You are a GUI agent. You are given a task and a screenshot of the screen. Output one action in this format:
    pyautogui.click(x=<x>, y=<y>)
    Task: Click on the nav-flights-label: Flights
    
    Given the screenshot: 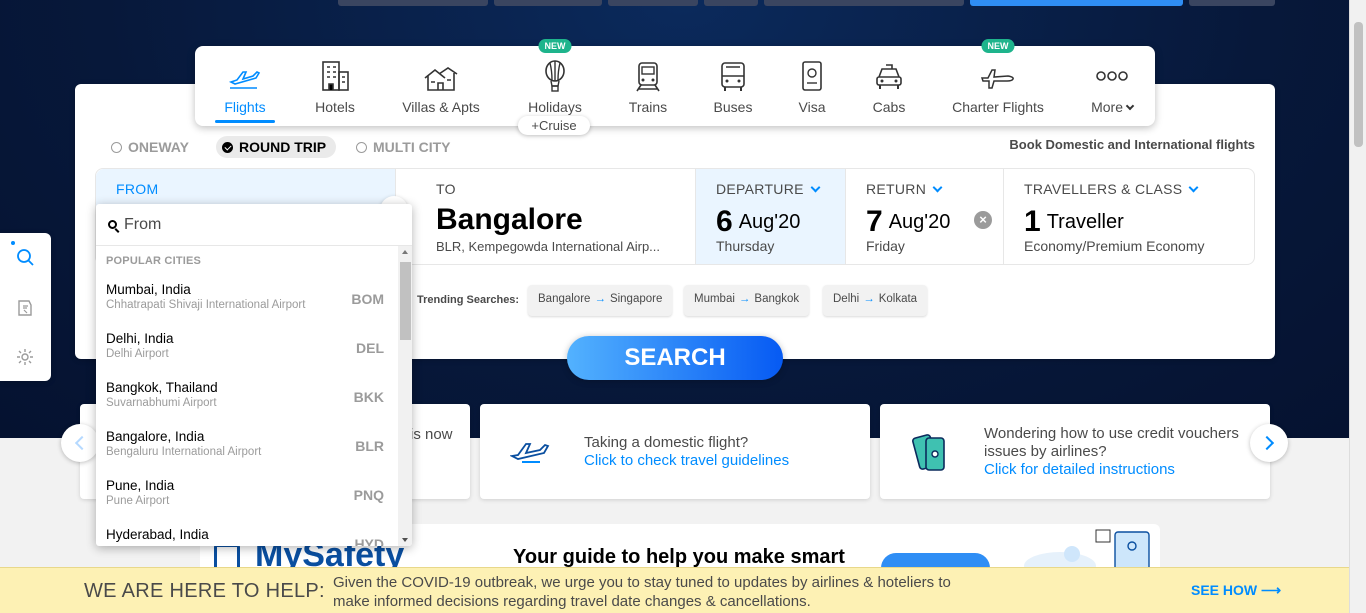 What is the action you would take?
    pyautogui.click(x=245, y=107)
    